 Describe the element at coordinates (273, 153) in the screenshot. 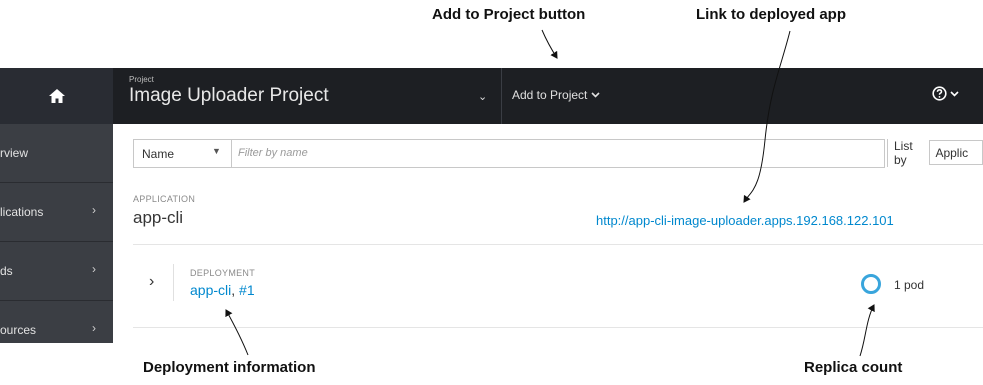

I see `filter-input: Filter by name` at that location.